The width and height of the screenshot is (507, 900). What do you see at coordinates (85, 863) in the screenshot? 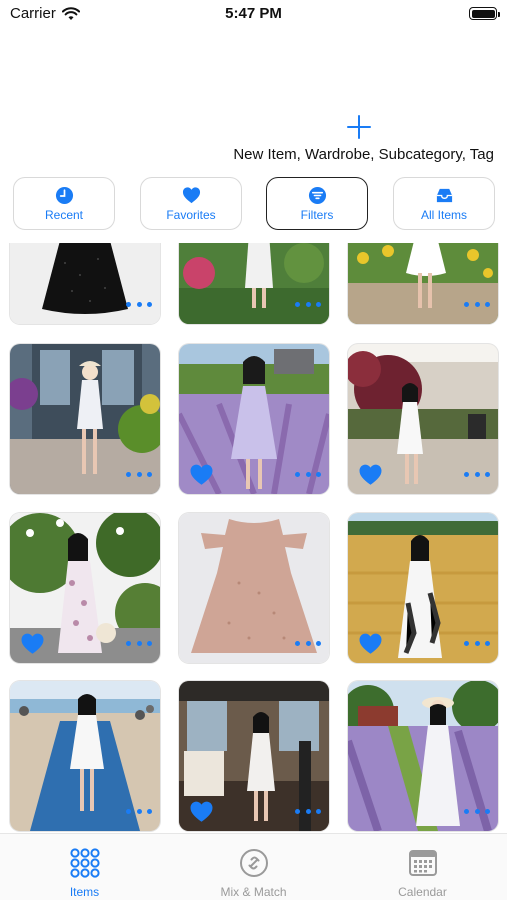
I see `grid-dots-icon` at bounding box center [85, 863].